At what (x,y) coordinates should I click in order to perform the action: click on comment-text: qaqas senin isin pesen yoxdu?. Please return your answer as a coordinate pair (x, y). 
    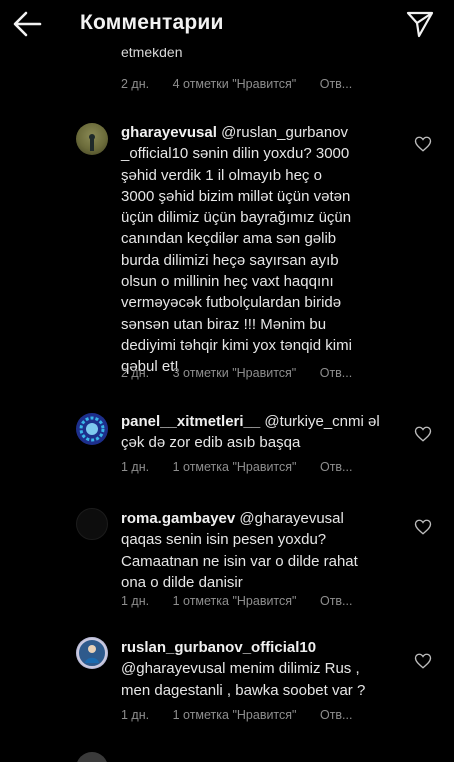
    Looking at the image, I should click on (224, 540).